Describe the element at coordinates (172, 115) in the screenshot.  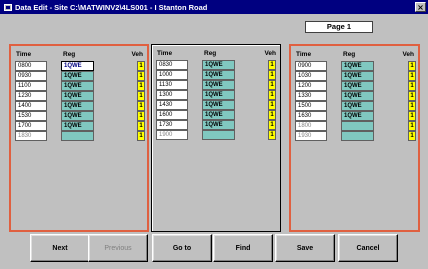
I see `time-cell: 1600` at that location.